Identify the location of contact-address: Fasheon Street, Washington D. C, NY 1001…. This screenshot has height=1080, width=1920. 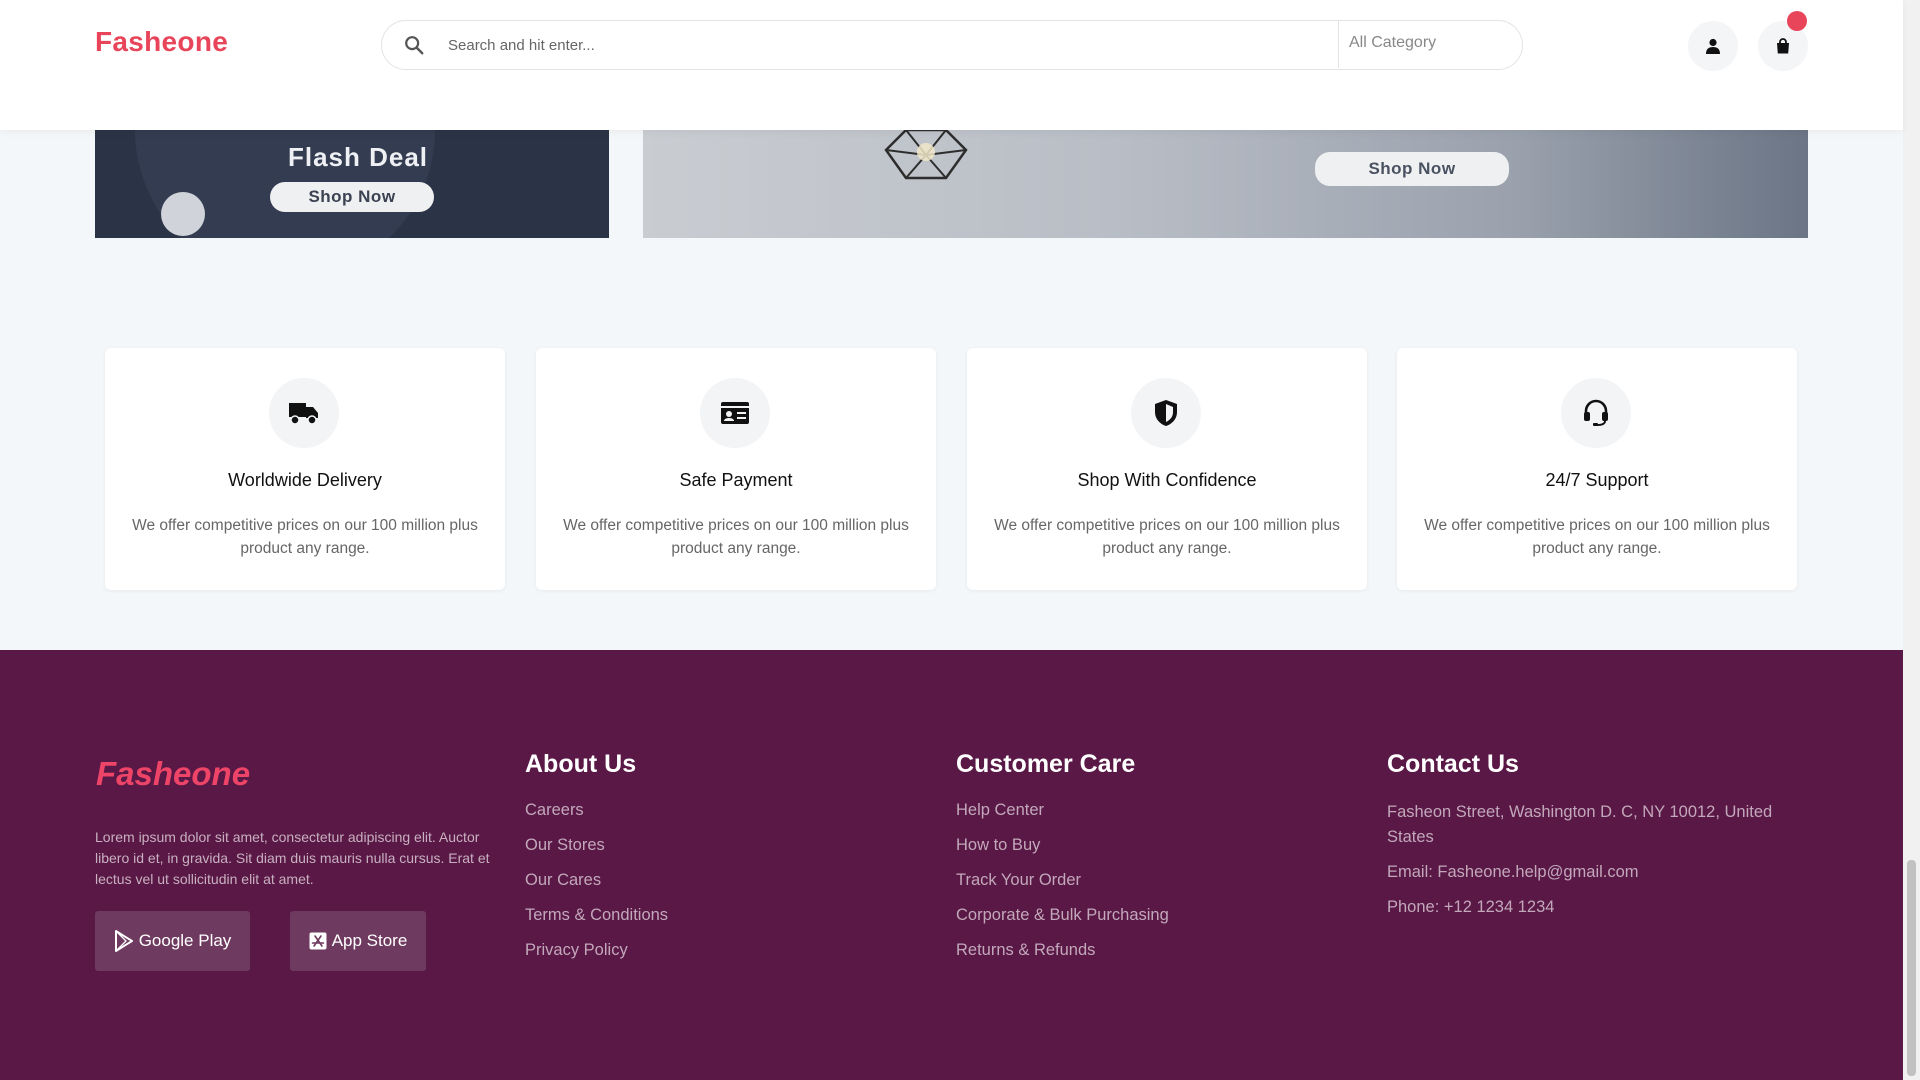
(1580, 824).